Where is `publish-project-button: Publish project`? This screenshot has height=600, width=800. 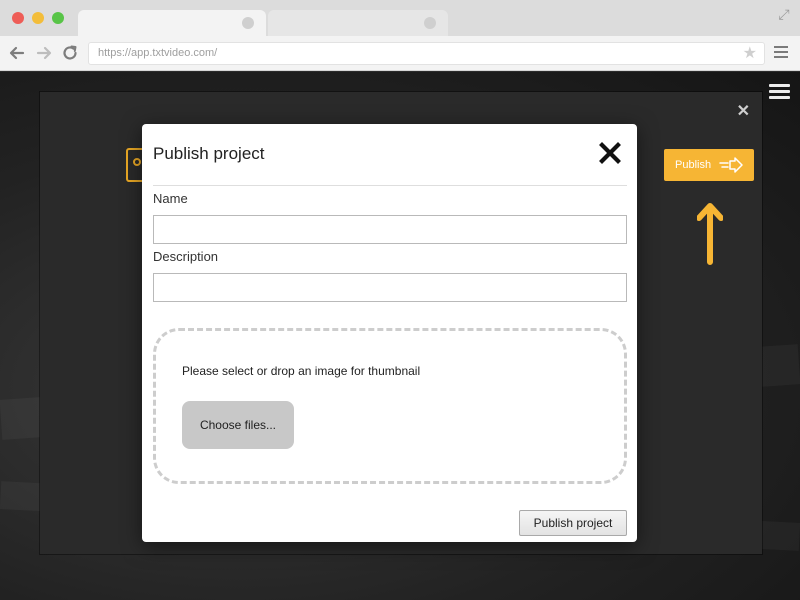 publish-project-button: Publish project is located at coordinates (573, 523).